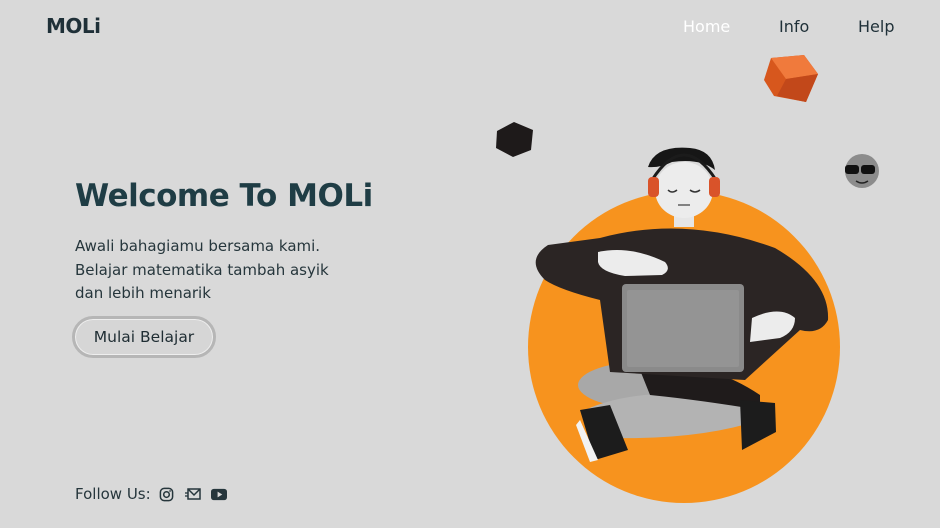  Describe the element at coordinates (791, 78) in the screenshot. I see `orange-cube-decoration` at that location.